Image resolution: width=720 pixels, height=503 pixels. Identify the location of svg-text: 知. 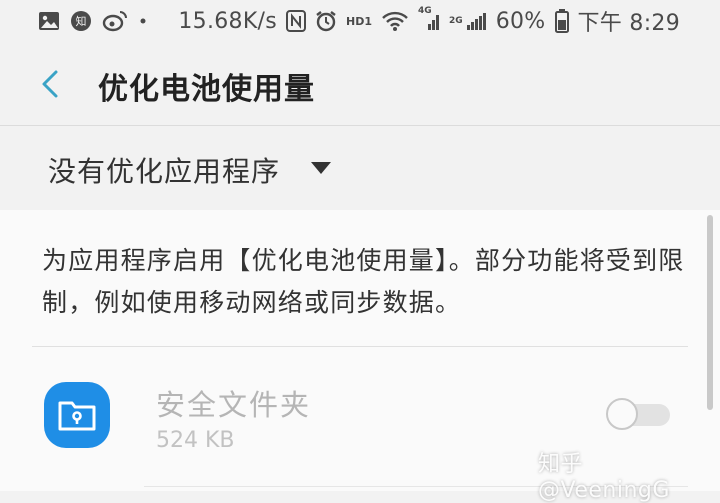
(81, 21).